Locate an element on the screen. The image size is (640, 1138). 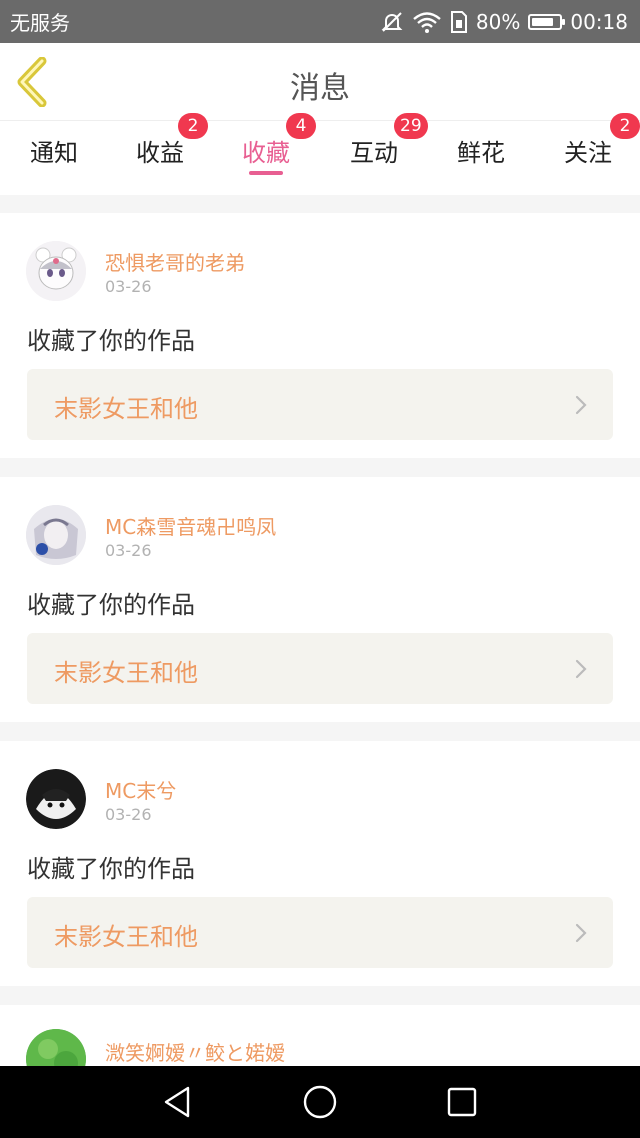
active-tab-indicator is located at coordinates (266, 173).